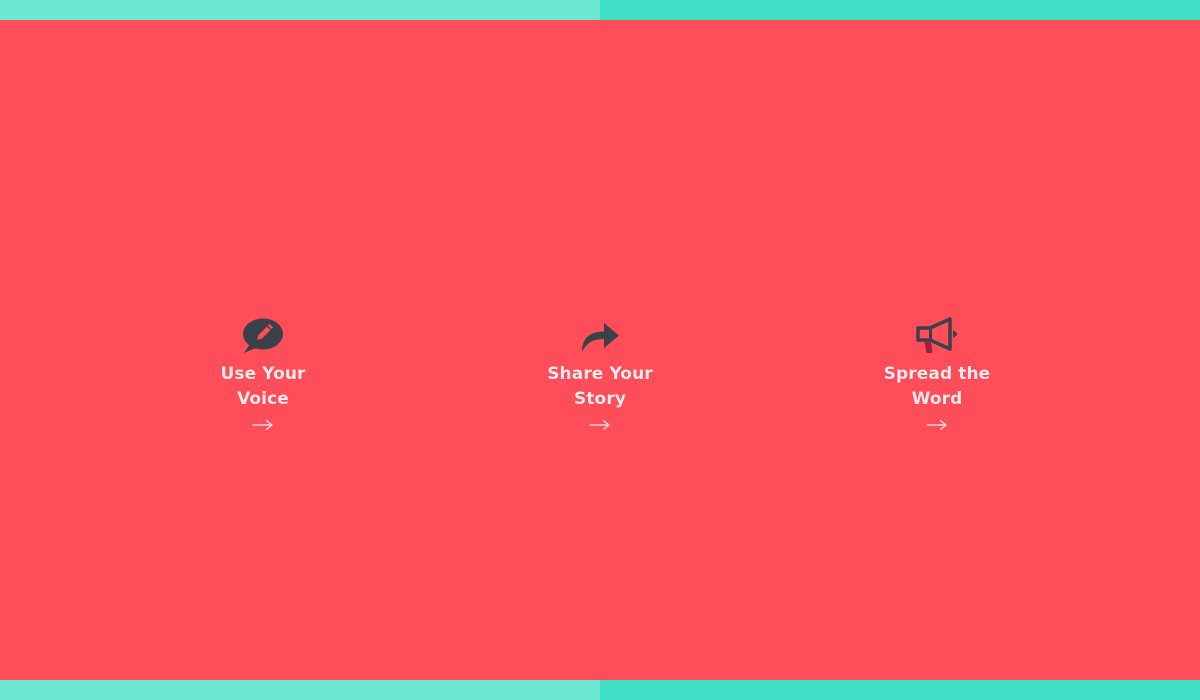  I want to click on action-card-spread-the-word: Spread the Word, so click(937, 374).